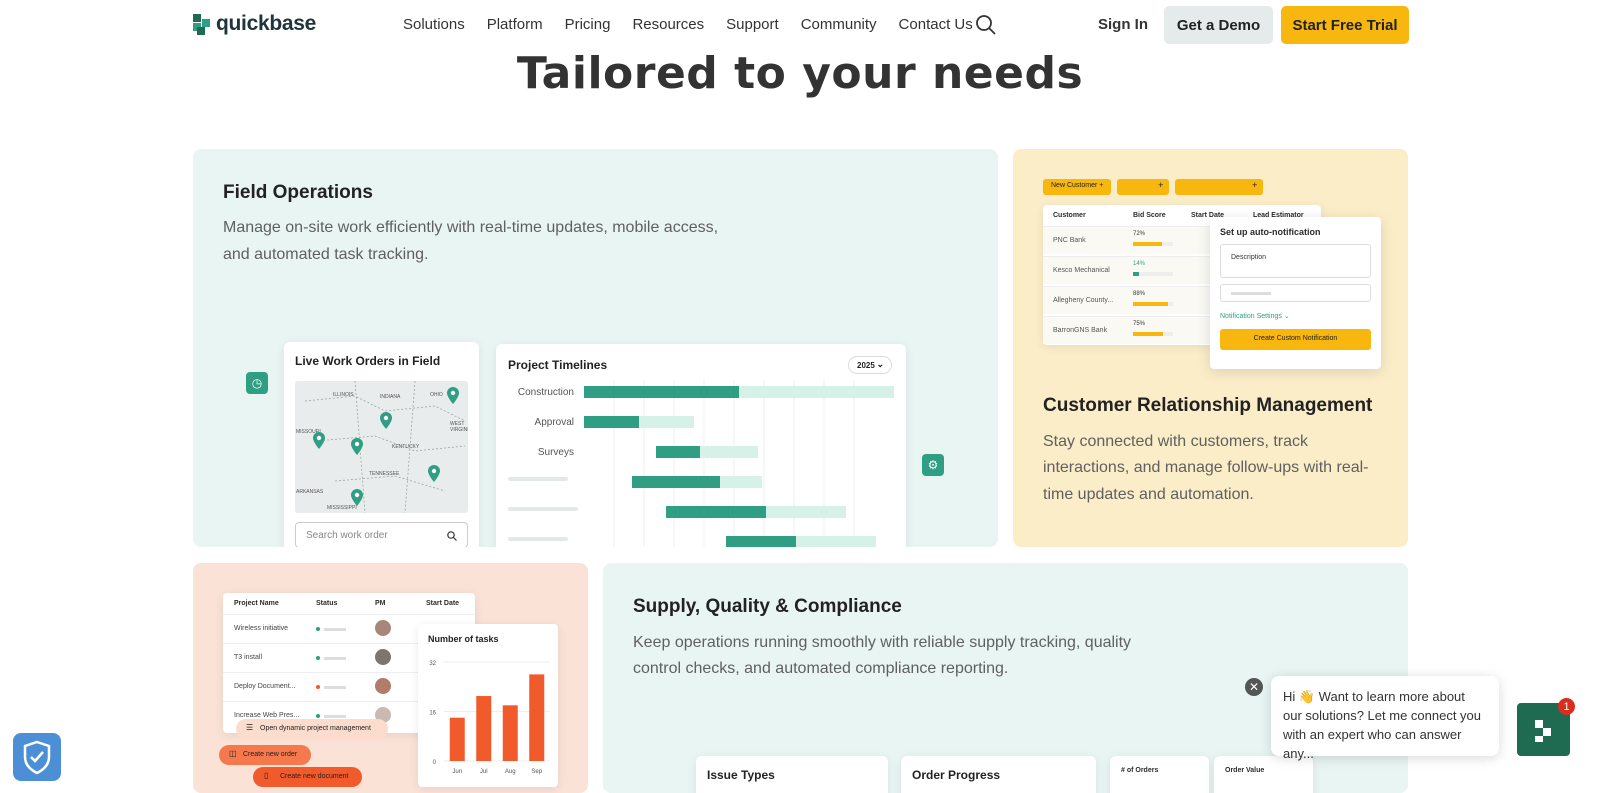 This screenshot has height=793, width=1600. Describe the element at coordinates (463, 639) in the screenshot. I see `chart-title: Number of tasks` at that location.